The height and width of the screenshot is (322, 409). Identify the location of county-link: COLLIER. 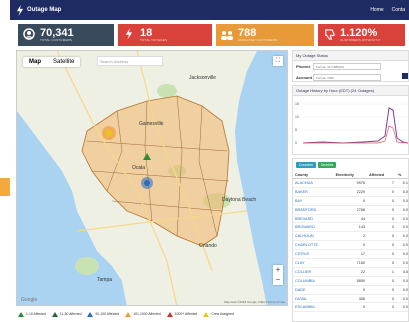
(313, 272).